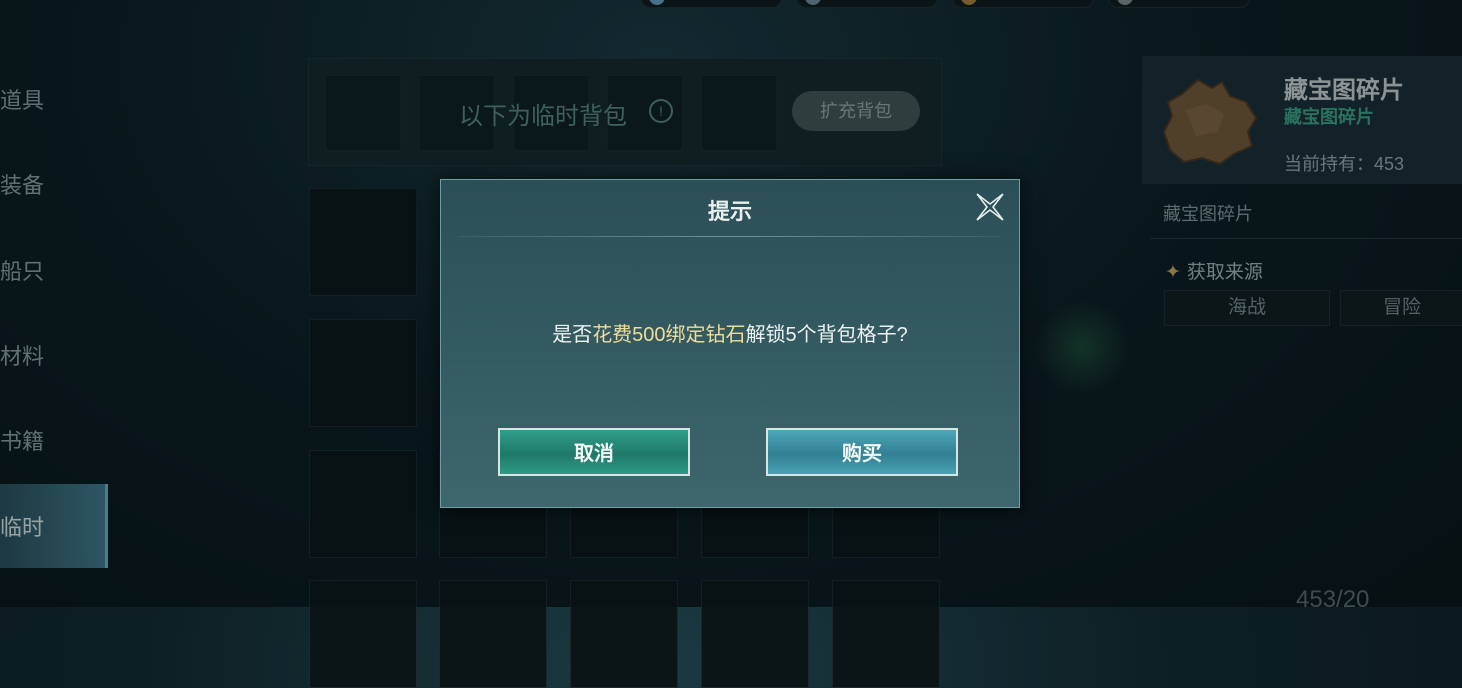  I want to click on bound-diamond-icon, so click(813, 2).